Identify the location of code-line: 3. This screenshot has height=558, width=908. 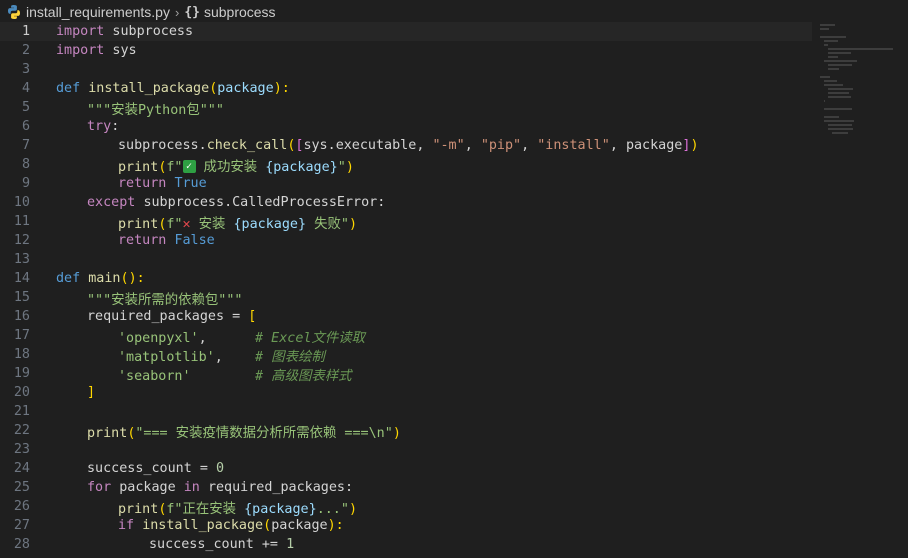
(406, 69).